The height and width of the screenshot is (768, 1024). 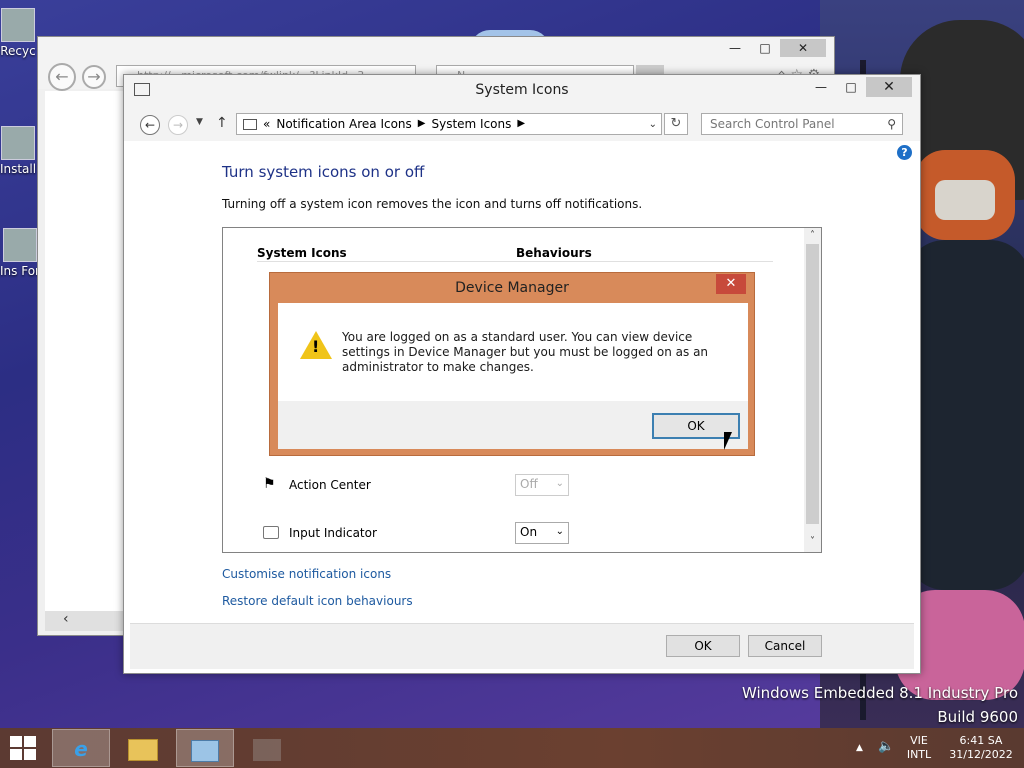 I want to click on vertical-scrollbar: ˄ ˅, so click(x=812, y=390).